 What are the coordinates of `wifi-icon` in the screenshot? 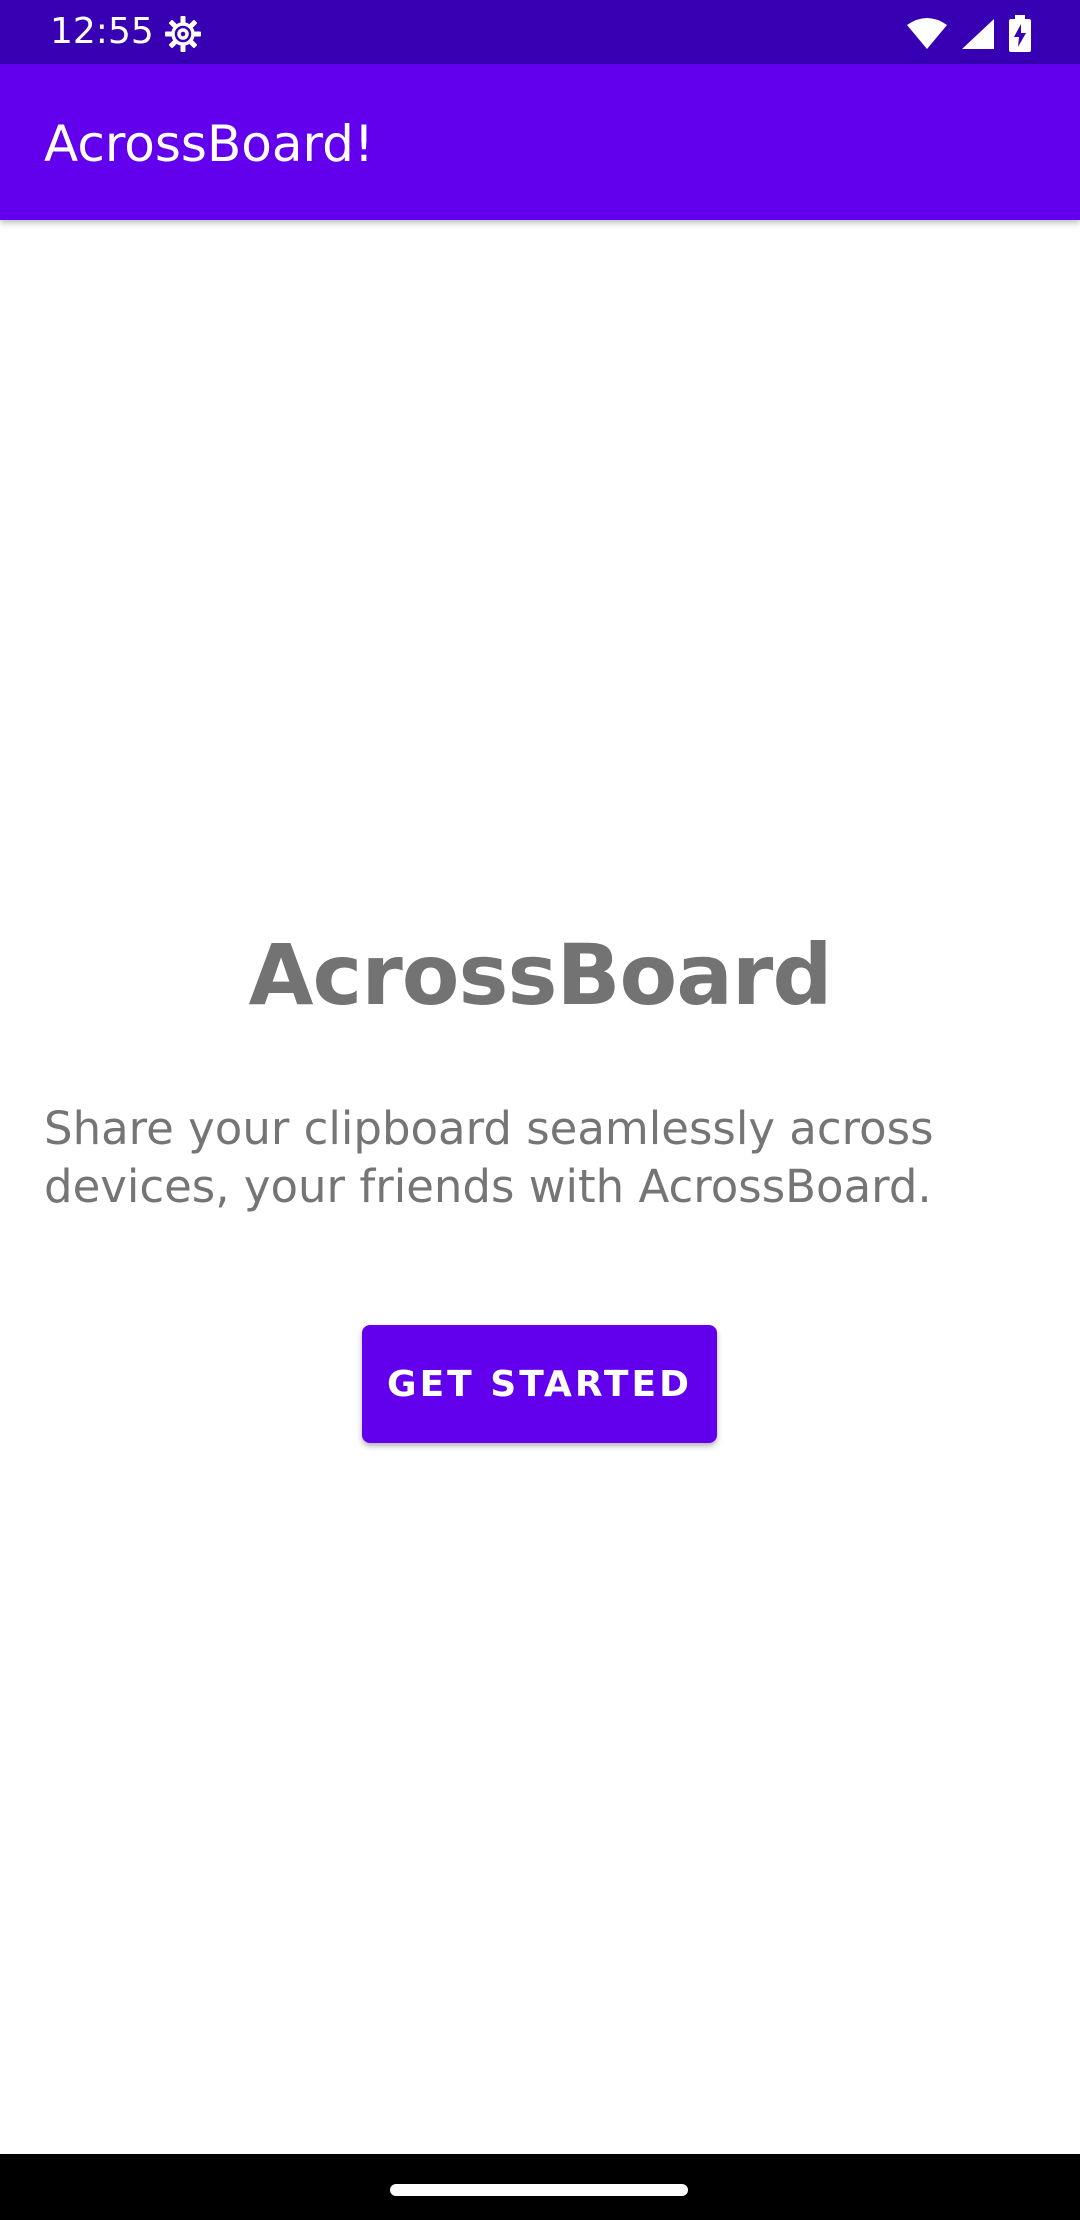 It's located at (927, 34).